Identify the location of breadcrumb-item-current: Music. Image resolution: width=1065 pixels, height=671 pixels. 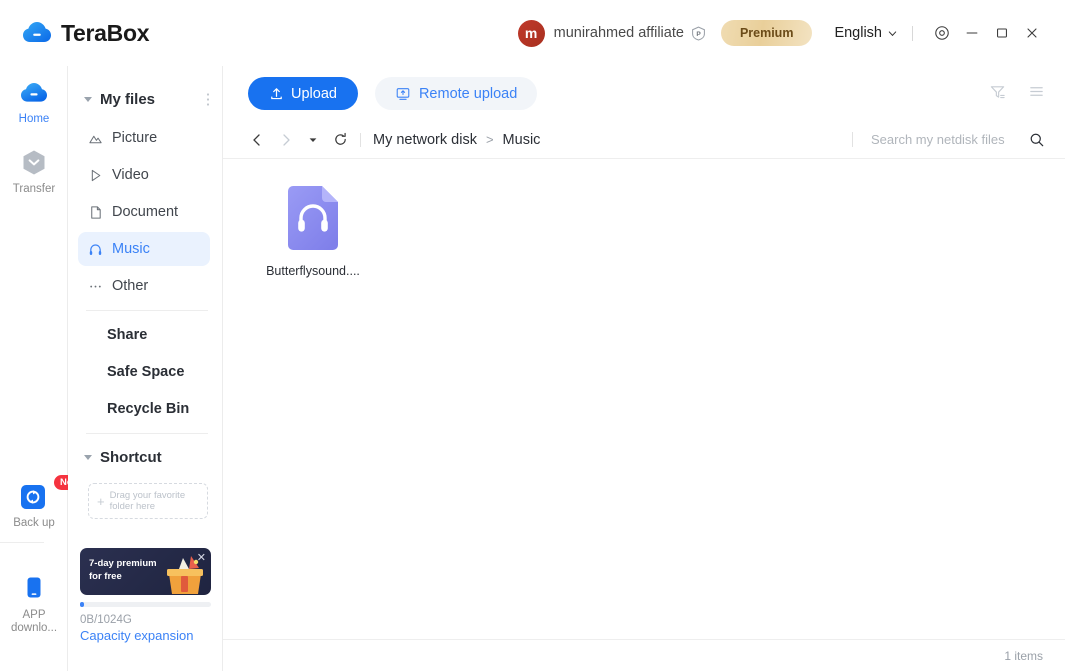
(522, 140).